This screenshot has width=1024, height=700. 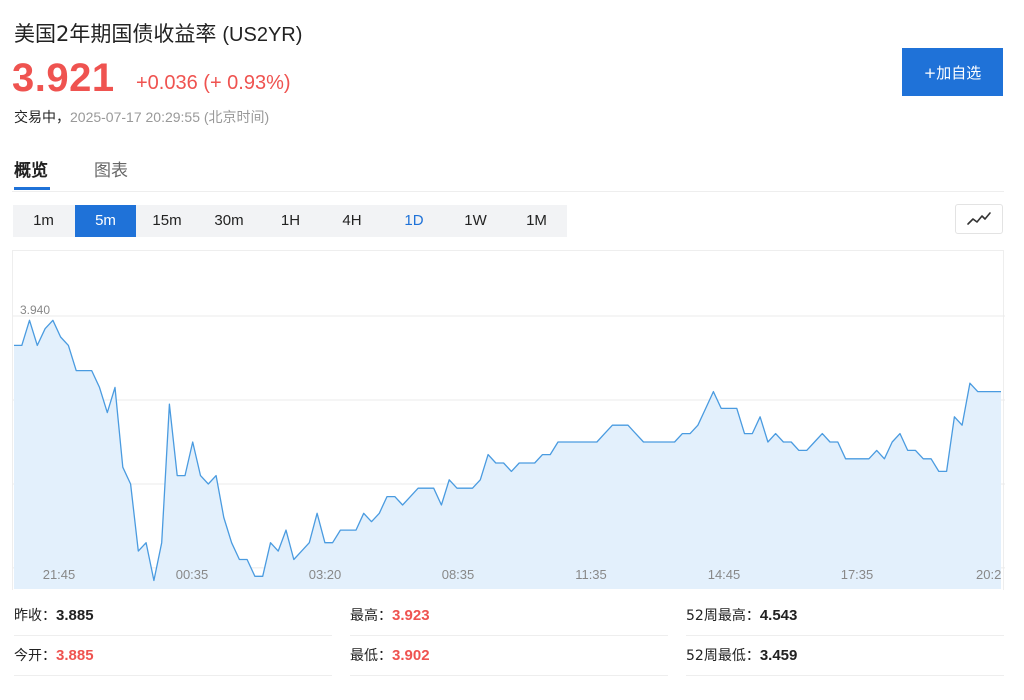 I want to click on chart-type-toggle, so click(x=979, y=219).